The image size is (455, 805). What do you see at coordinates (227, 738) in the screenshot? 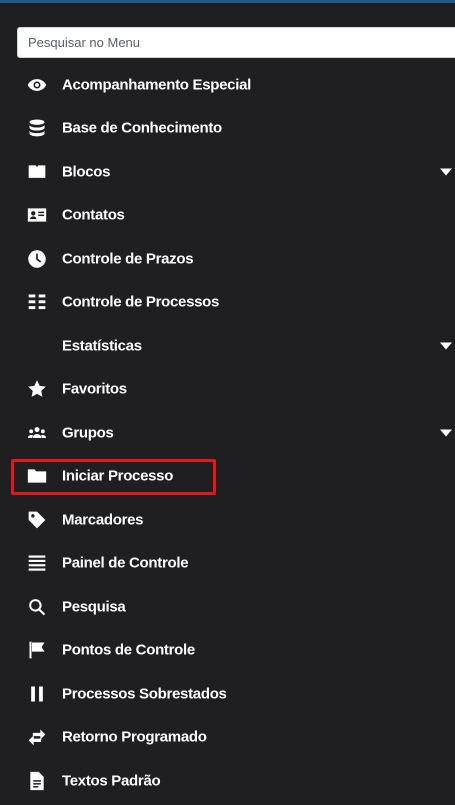
I see `menu-item-retorno-programado: Retorno Programado` at bounding box center [227, 738].